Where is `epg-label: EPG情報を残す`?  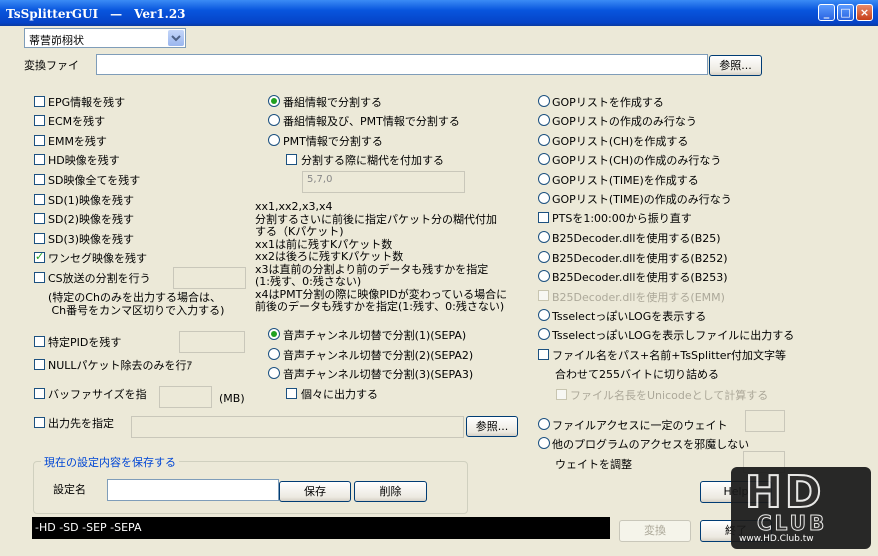
epg-label: EPG情報を残す is located at coordinates (87, 102).